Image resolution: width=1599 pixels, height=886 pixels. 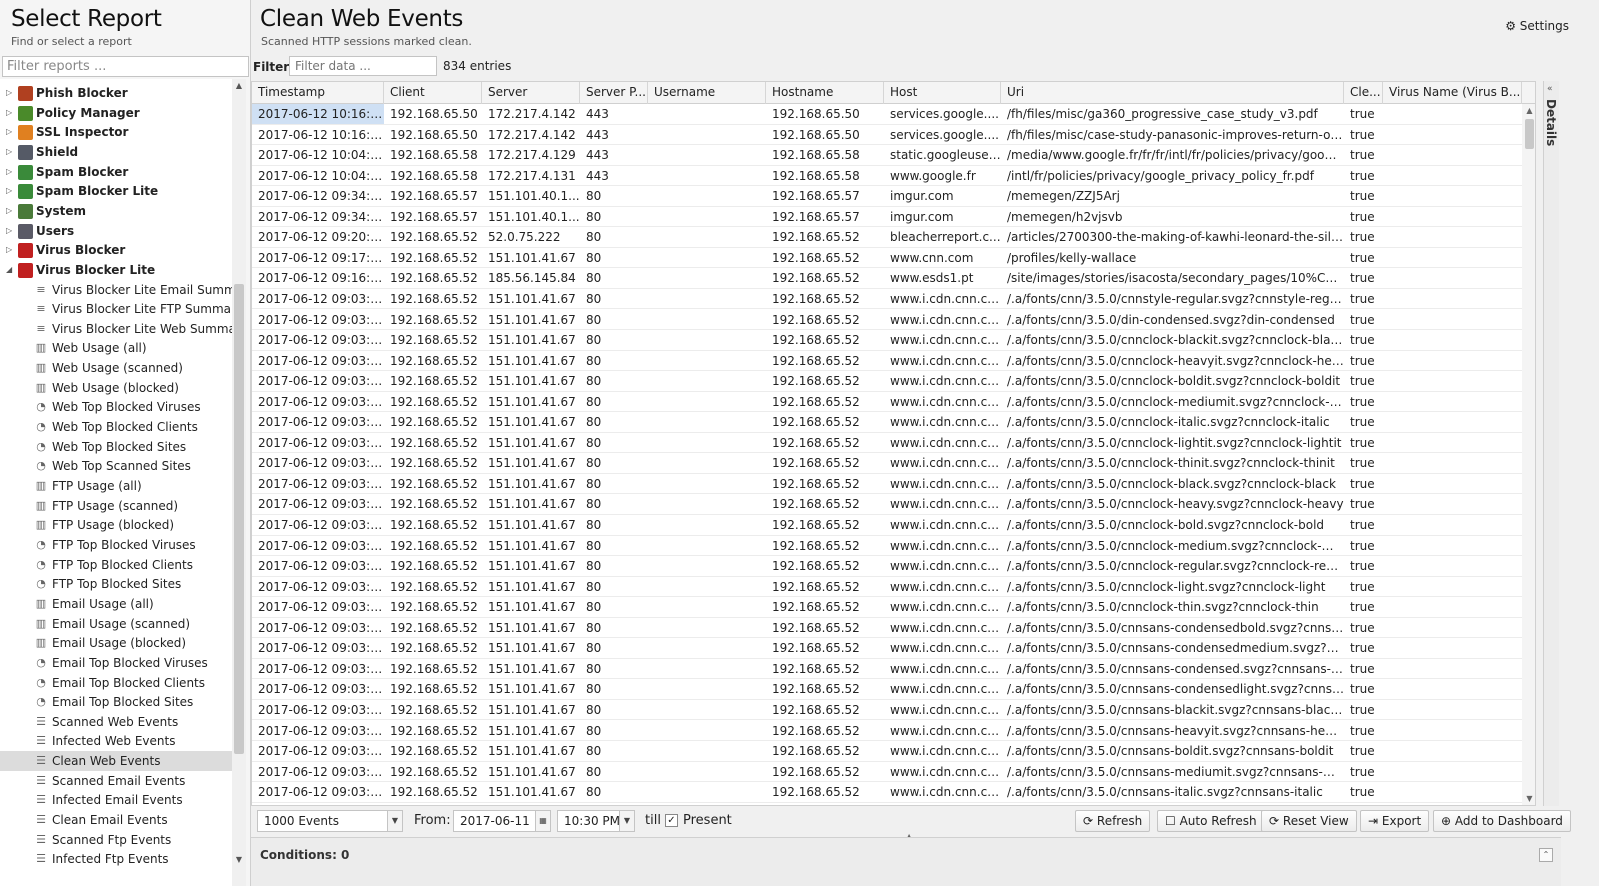 I want to click on tree-report-item: ▥ Web Usage (all), so click(x=118, y=348).